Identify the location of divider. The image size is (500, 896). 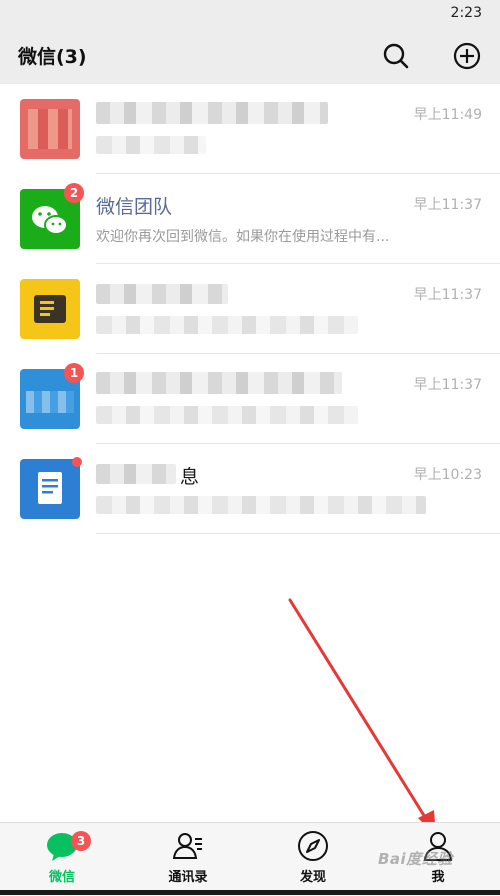
(298, 533).